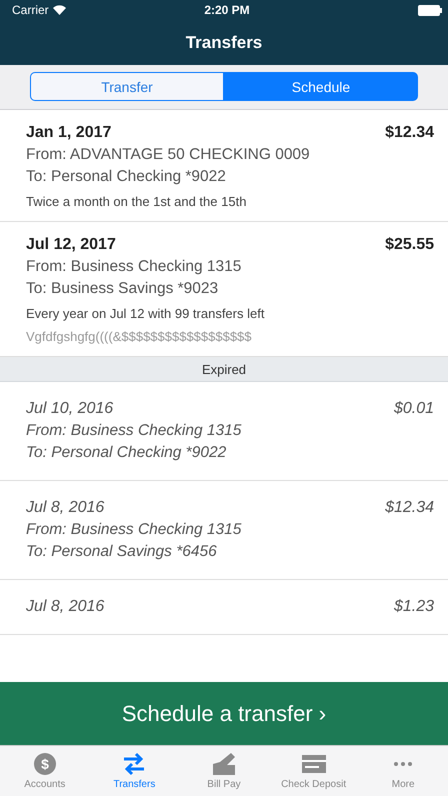 The width and height of the screenshot is (448, 796). What do you see at coordinates (227, 10) in the screenshot?
I see `status-time: 2:20 PM` at bounding box center [227, 10].